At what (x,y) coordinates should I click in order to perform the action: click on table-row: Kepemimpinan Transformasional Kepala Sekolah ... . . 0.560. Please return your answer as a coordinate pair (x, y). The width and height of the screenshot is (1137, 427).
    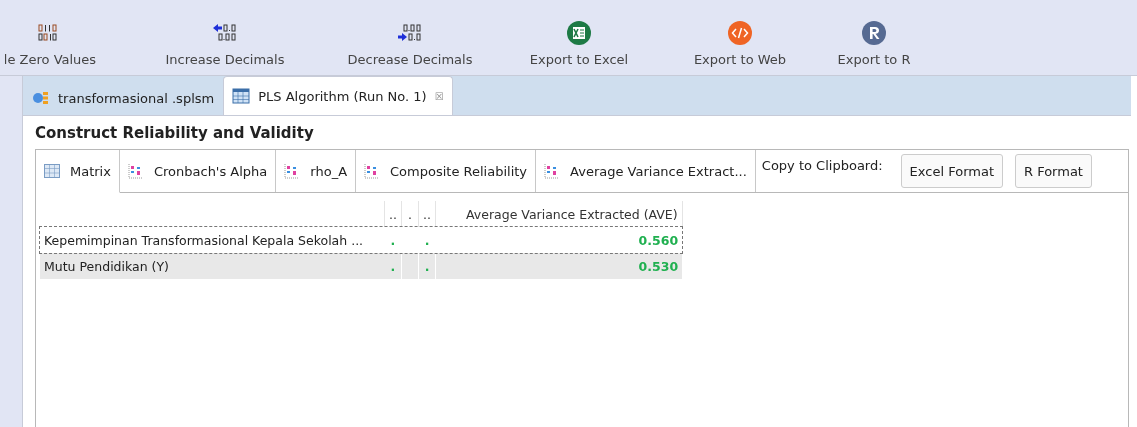
    Looking at the image, I should click on (361, 240).